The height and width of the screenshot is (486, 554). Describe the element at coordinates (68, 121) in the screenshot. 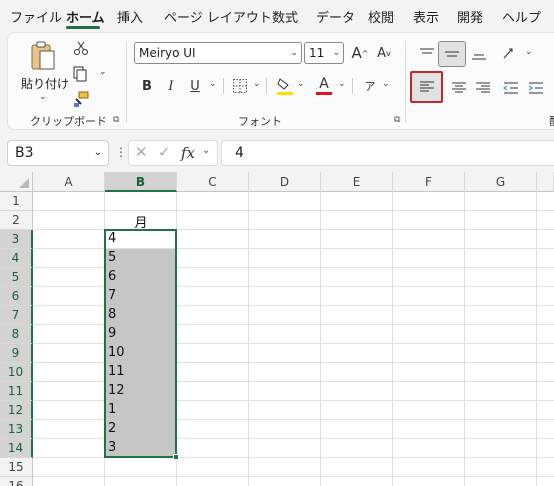

I see `clipboard-group-label: クリップボード` at that location.